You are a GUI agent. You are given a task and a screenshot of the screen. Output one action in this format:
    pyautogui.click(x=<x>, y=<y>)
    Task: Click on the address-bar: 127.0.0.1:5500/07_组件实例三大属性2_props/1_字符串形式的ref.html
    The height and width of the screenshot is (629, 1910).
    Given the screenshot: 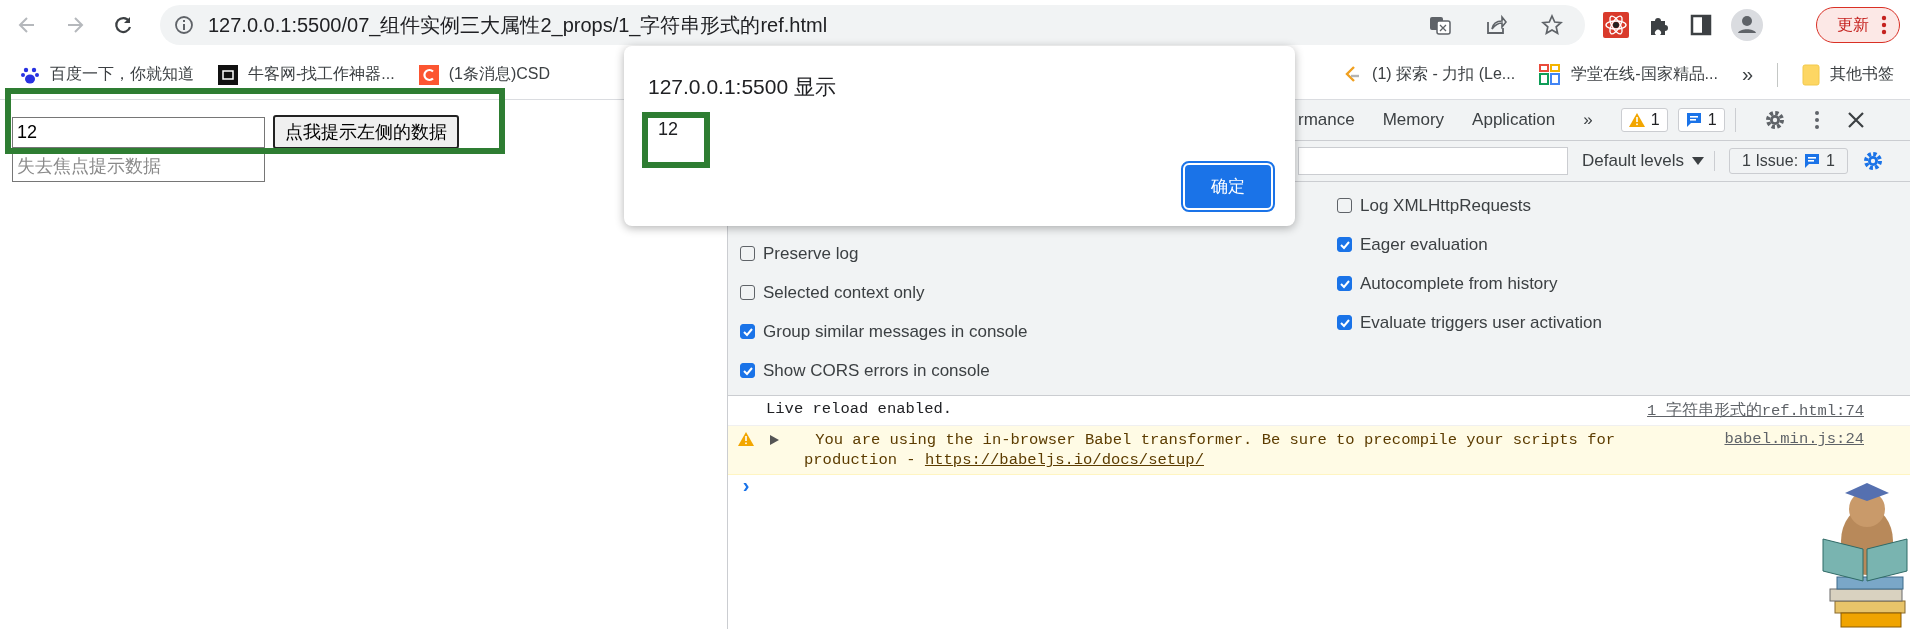 What is the action you would take?
    pyautogui.click(x=872, y=25)
    